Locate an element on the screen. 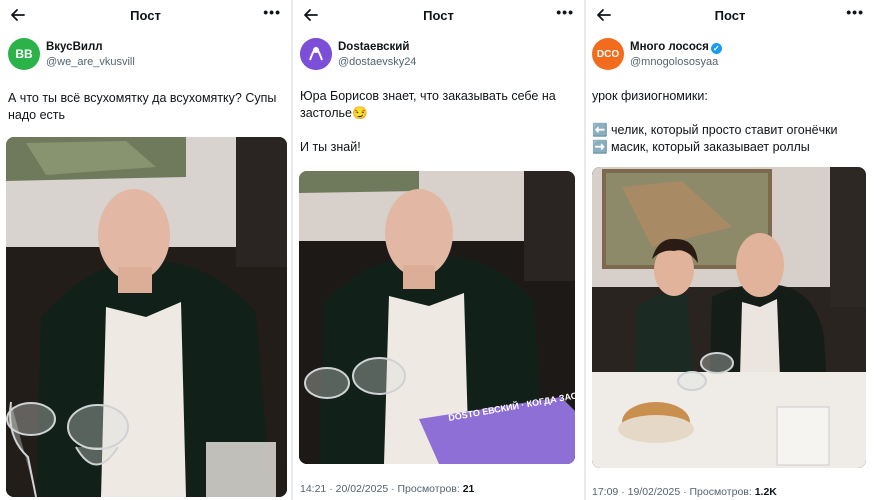 This screenshot has height=500, width=874. avatar: DCO is located at coordinates (608, 54).